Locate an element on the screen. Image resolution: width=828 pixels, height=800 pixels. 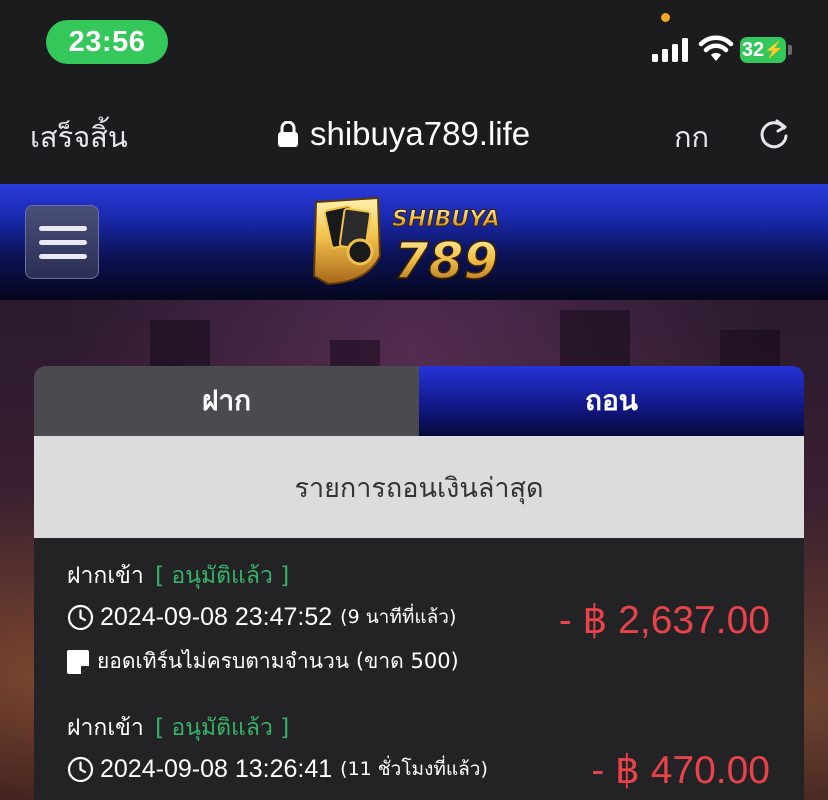
wifi-icon is located at coordinates (716, 48).